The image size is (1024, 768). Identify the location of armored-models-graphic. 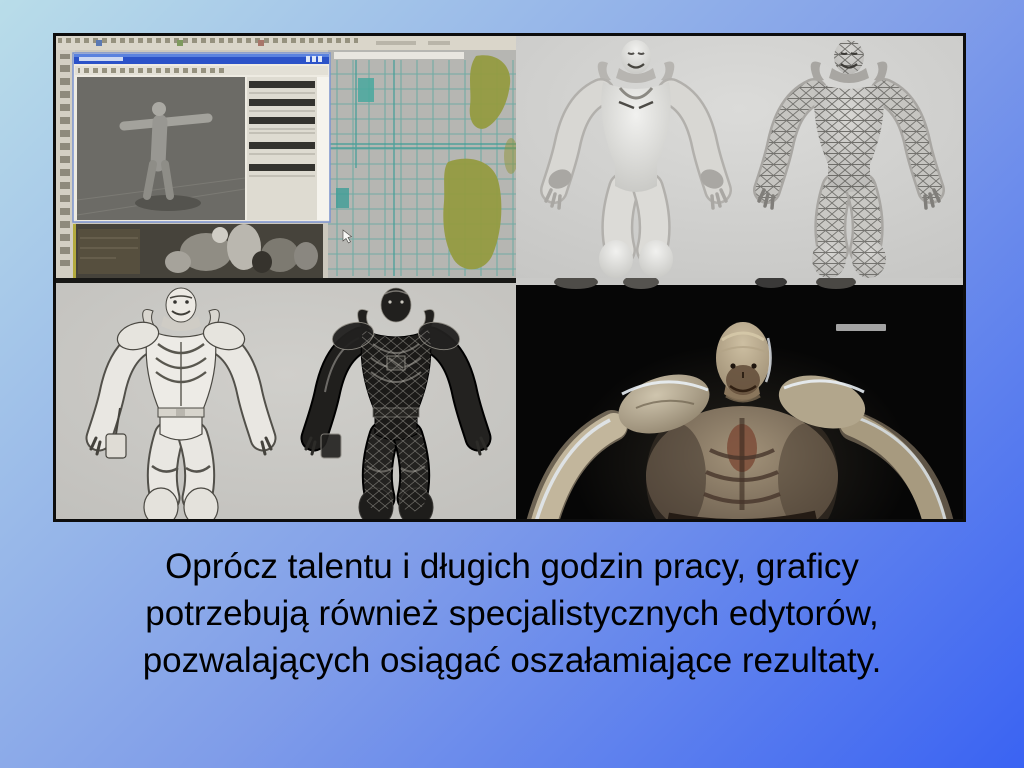
(286, 398).